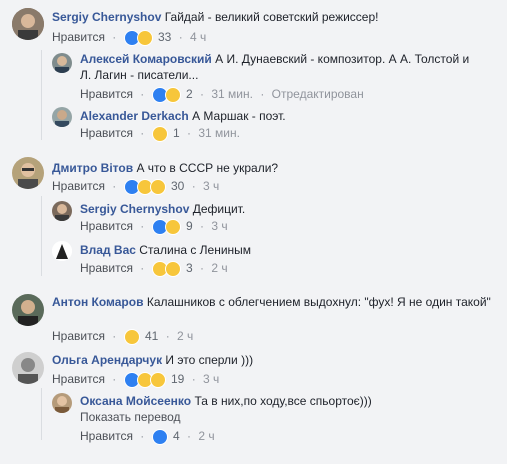 The width and height of the screenshot is (507, 464). I want to click on comment-time: 4 ч, so click(198, 37).